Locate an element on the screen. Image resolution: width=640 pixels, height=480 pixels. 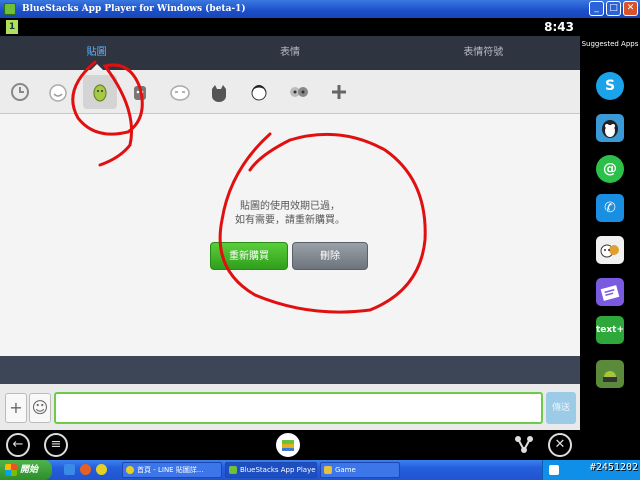
cat-sticker-icon is located at coordinates (219, 92).